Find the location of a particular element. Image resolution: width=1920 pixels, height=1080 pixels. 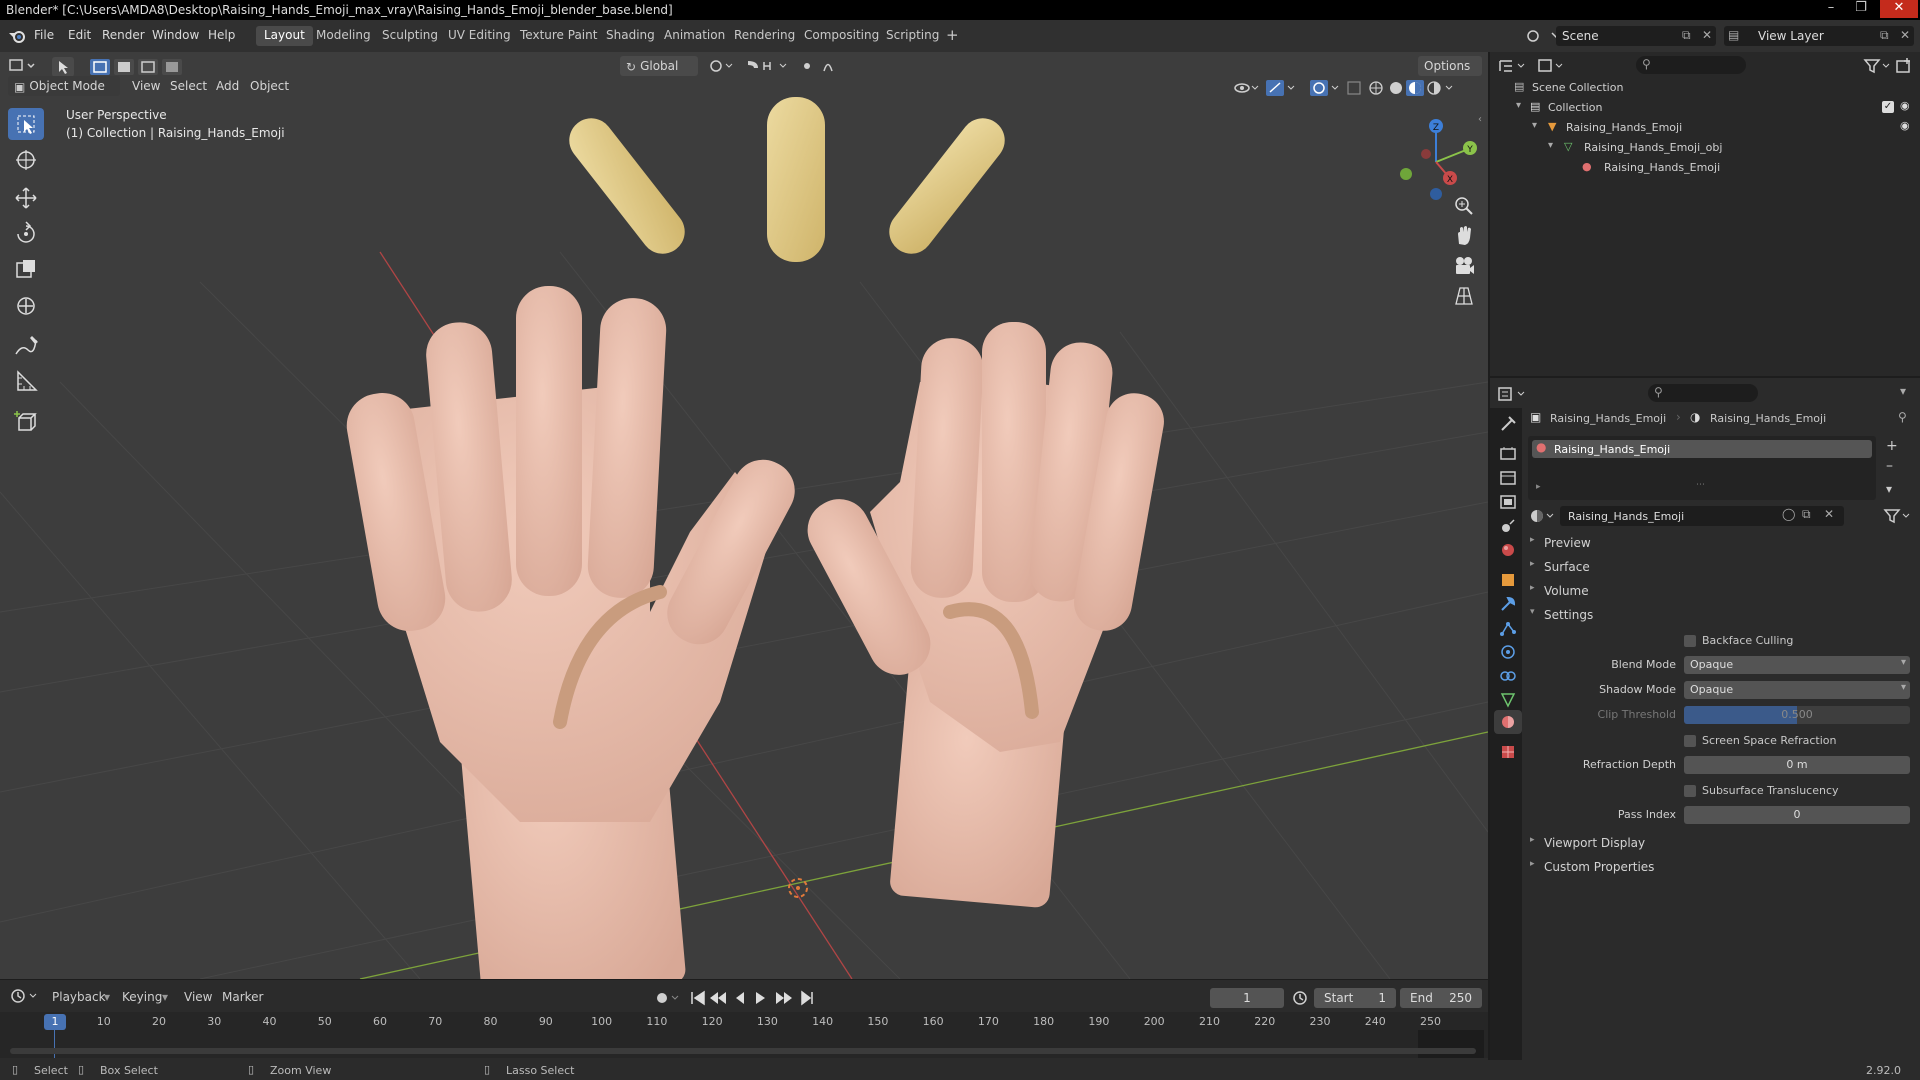

tab-uv-editing: UV Editing is located at coordinates (479, 36).